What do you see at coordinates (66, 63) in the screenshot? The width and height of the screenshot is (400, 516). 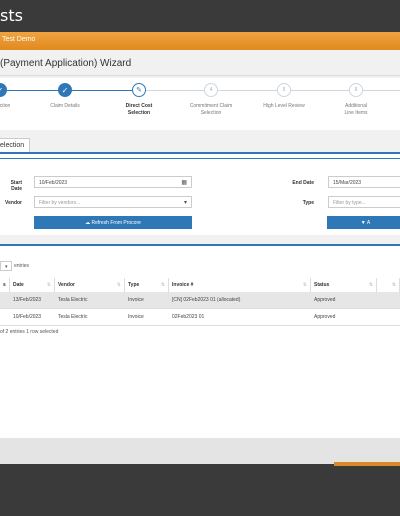 I see `page-title: (Payment Application) Wizard` at bounding box center [66, 63].